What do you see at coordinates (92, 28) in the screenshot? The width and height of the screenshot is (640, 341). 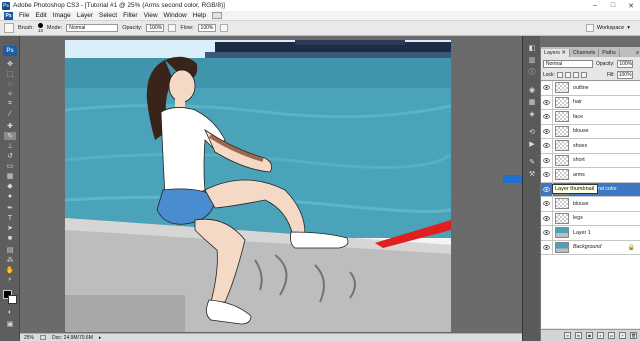 I see `mode-select: Normal` at bounding box center [92, 28].